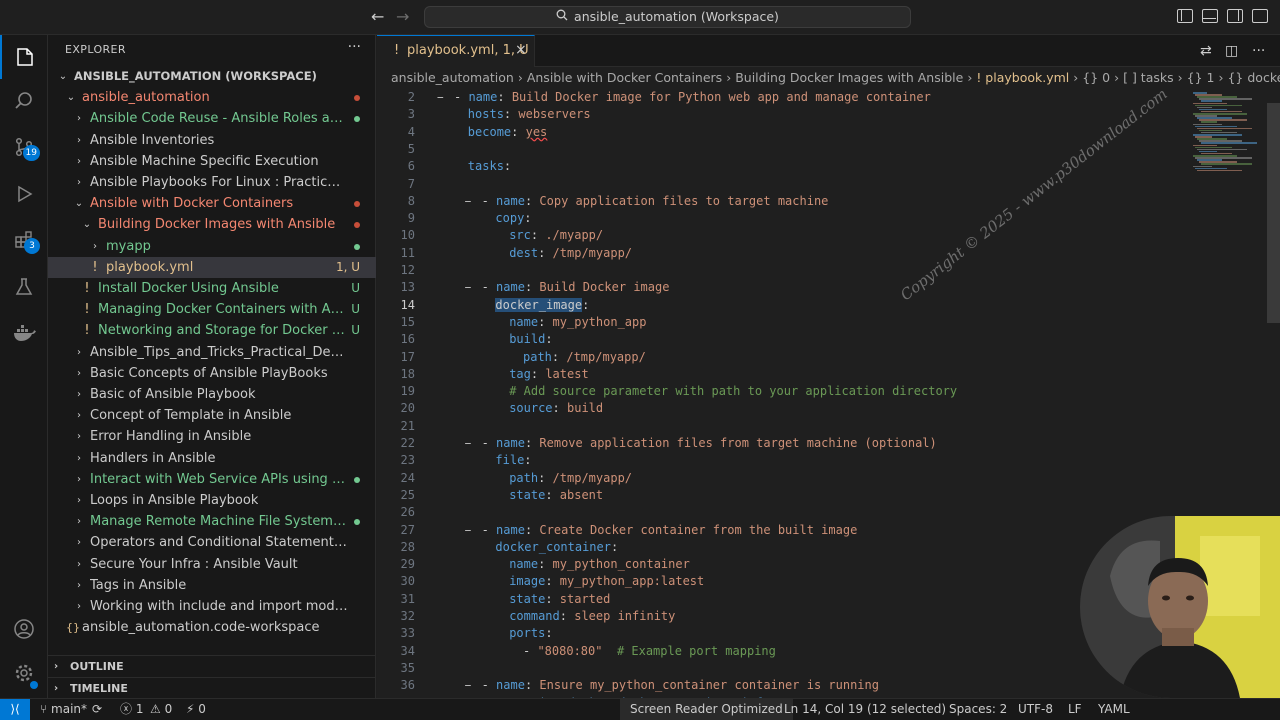 This screenshot has height=720, width=1280. Describe the element at coordinates (452, 77) in the screenshot. I see `breadcrumb-segment: ansible_automation` at that location.